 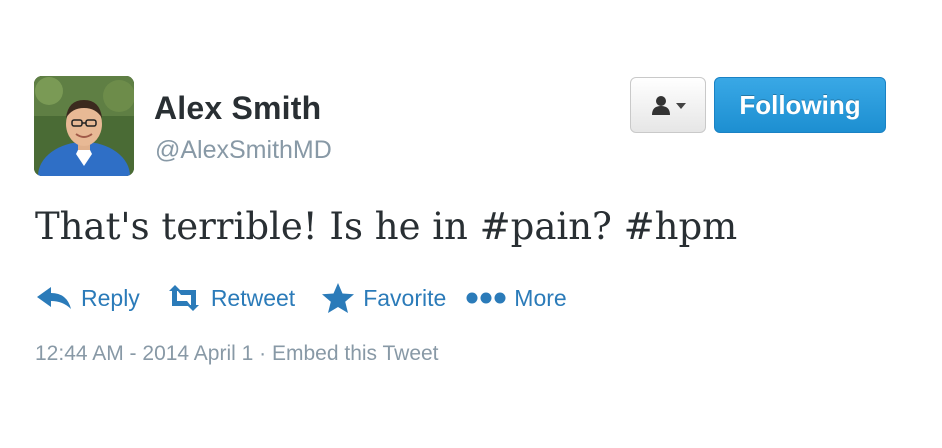 I want to click on profile-photo-icon, so click(x=84, y=126).